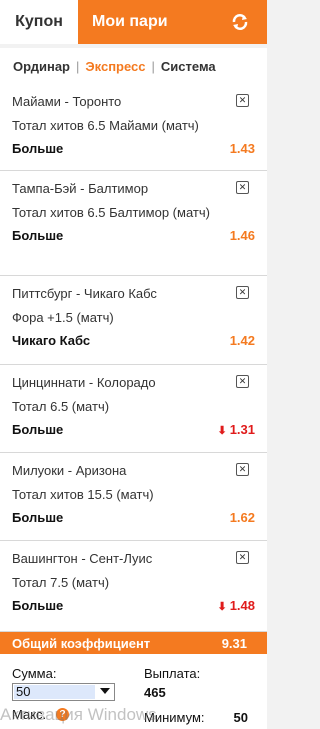 The image size is (320, 729). I want to click on market-name: Тотал 7.5 (матч), so click(61, 582).